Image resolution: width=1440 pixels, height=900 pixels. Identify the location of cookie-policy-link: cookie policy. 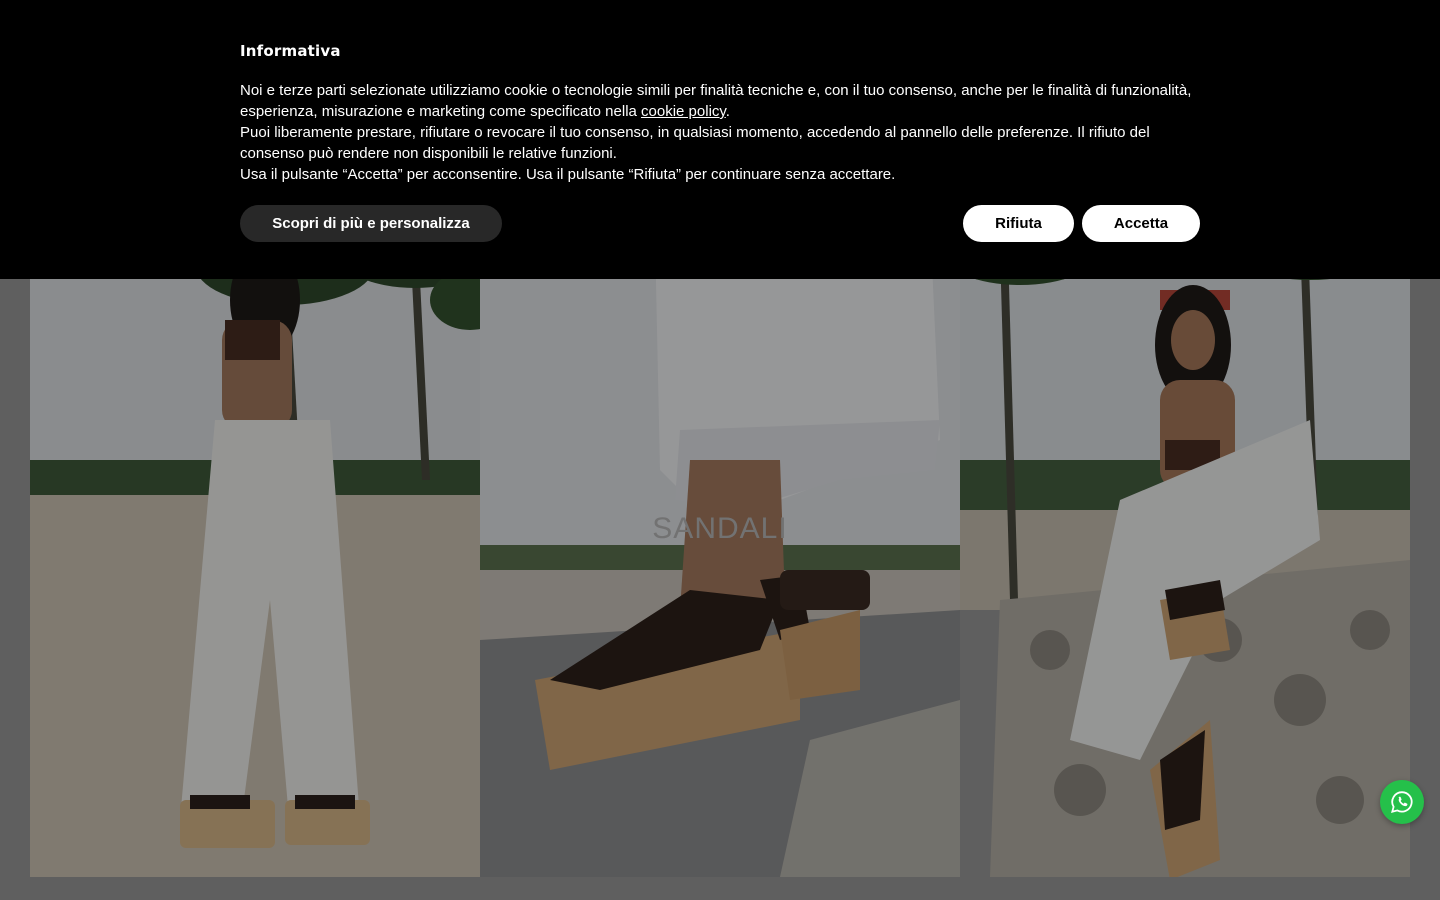
(683, 111).